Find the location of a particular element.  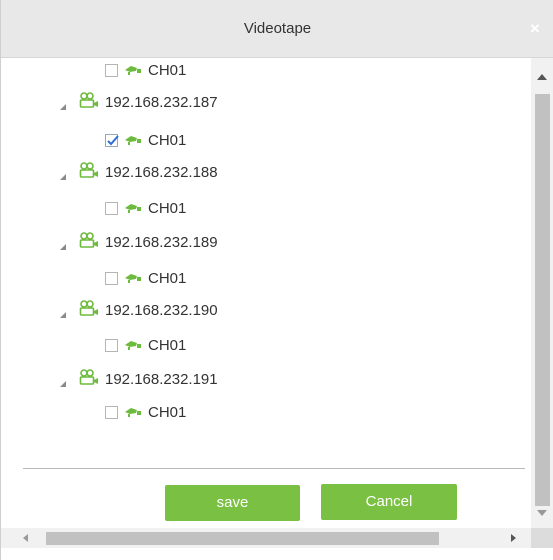

scroll-right-arrow-icon is located at coordinates (513, 538).